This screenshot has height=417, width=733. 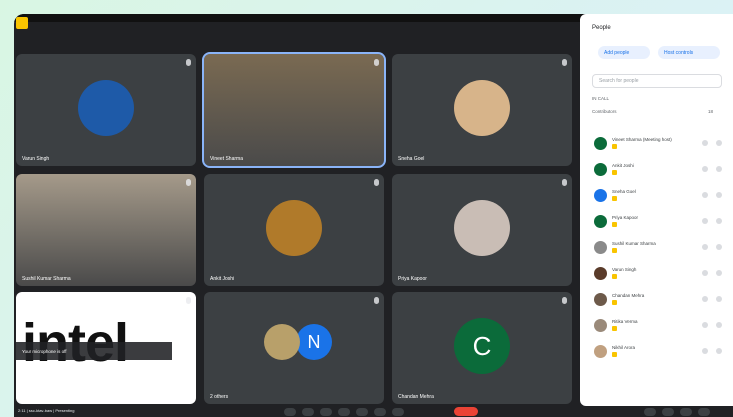 What do you see at coordinates (659, 196) in the screenshot?
I see `participant-row: Sneha Goel` at bounding box center [659, 196].